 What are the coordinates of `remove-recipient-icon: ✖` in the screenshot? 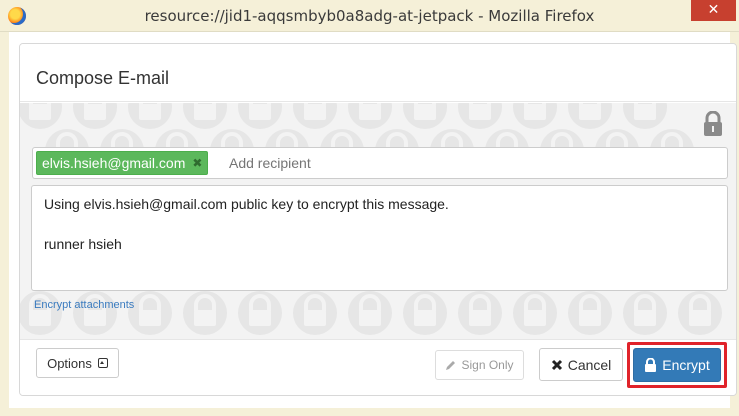 It's located at (197, 163).